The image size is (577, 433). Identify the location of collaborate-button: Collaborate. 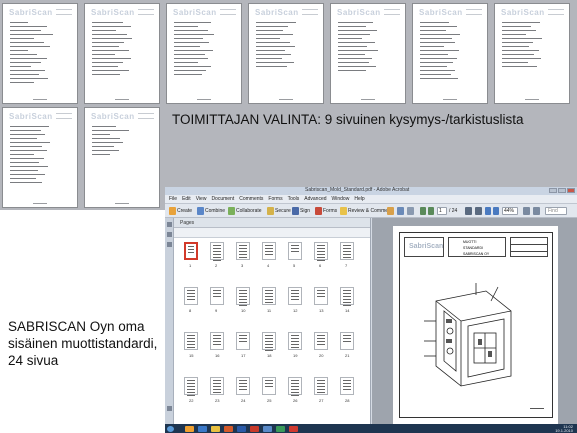
(249, 211).